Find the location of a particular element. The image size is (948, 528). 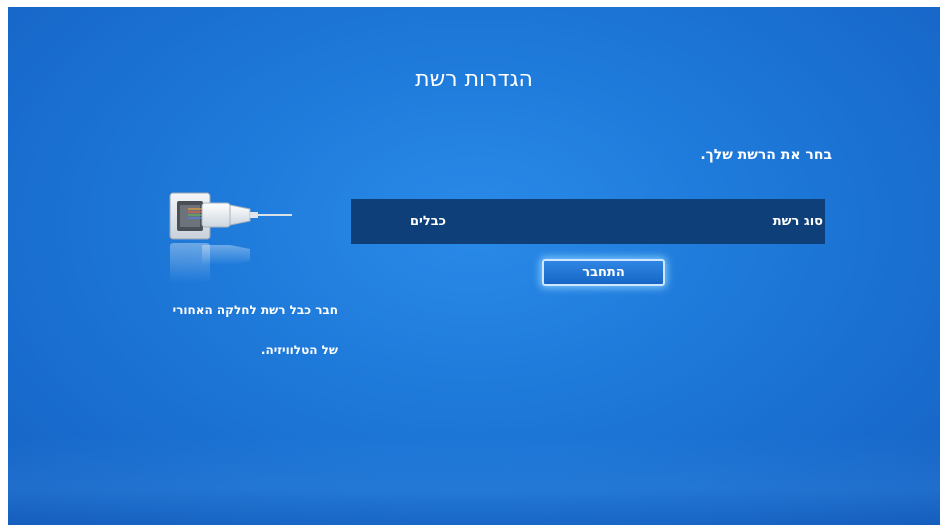

instruction-text-line1: חבר כבל רשת לחלקה האחורי is located at coordinates (255, 310).